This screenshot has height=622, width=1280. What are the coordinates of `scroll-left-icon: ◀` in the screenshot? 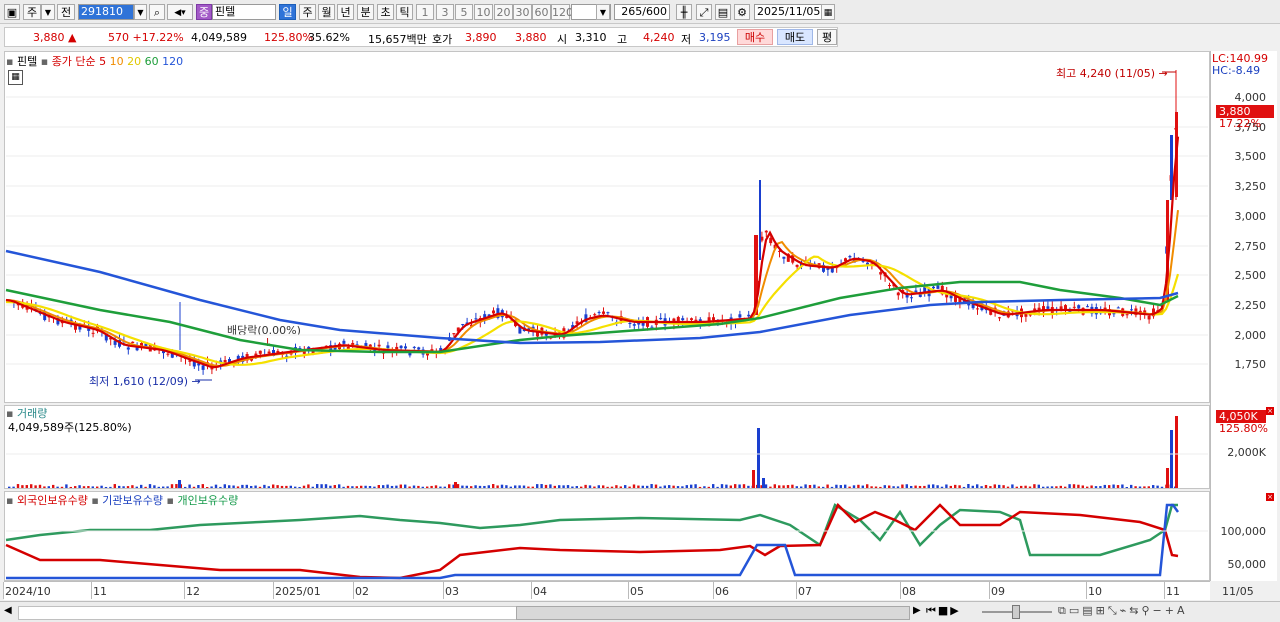 It's located at (8, 610).